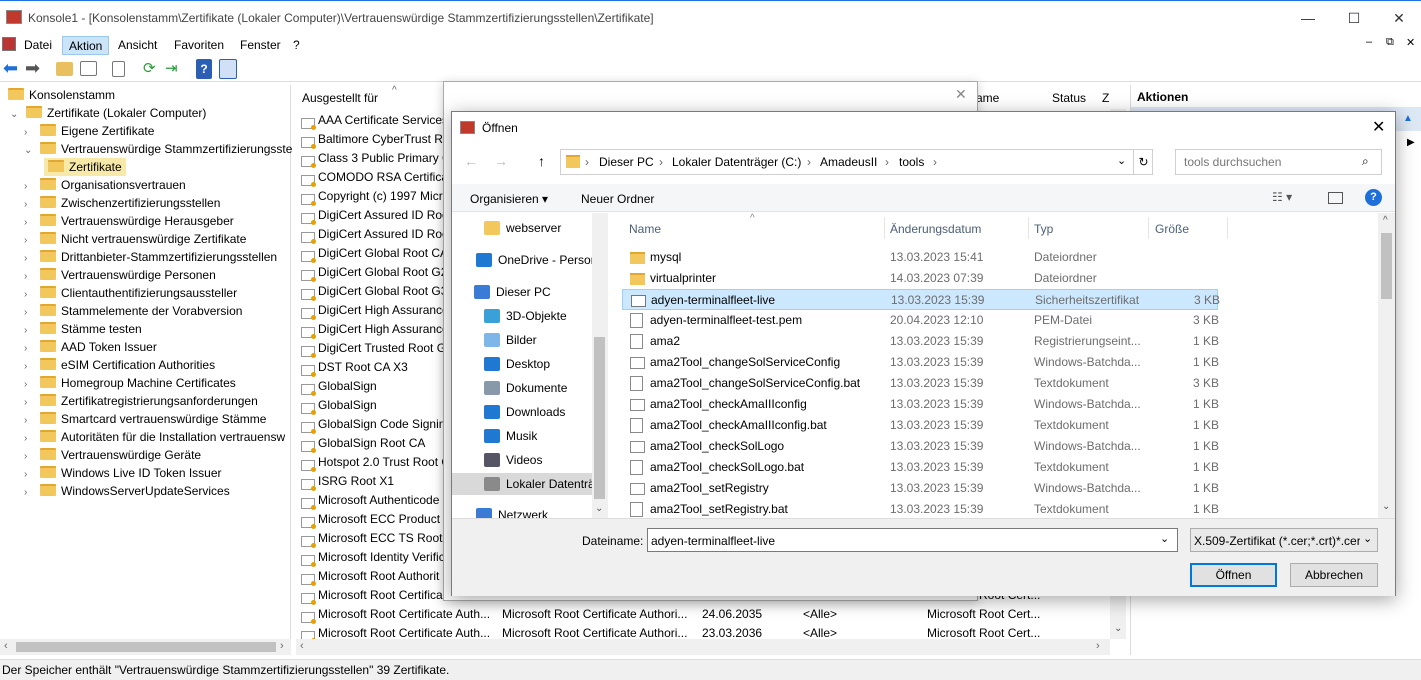 Image resolution: width=1421 pixels, height=680 pixels. I want to click on nav-back-icon: ←, so click(471, 161).